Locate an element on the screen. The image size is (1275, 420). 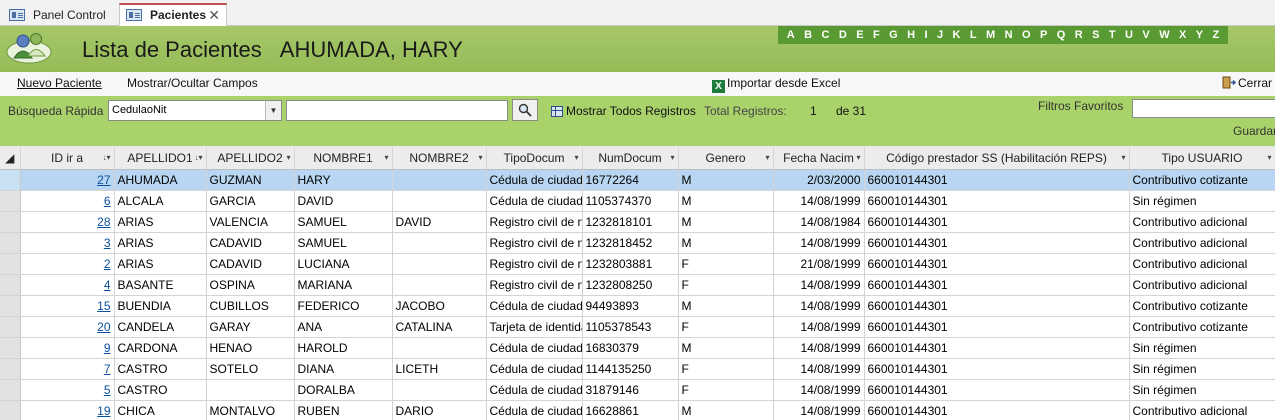
table-cell: 1232818452 is located at coordinates (630, 243).